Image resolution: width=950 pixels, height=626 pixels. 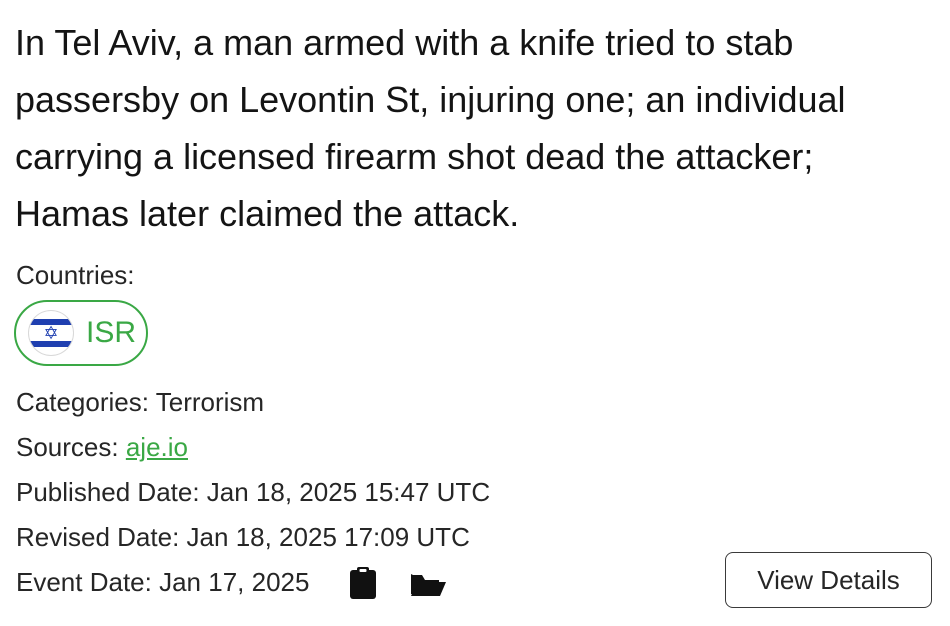 I want to click on event-date-row: Event Date: Jan 17, 2025, so click(x=162, y=582).